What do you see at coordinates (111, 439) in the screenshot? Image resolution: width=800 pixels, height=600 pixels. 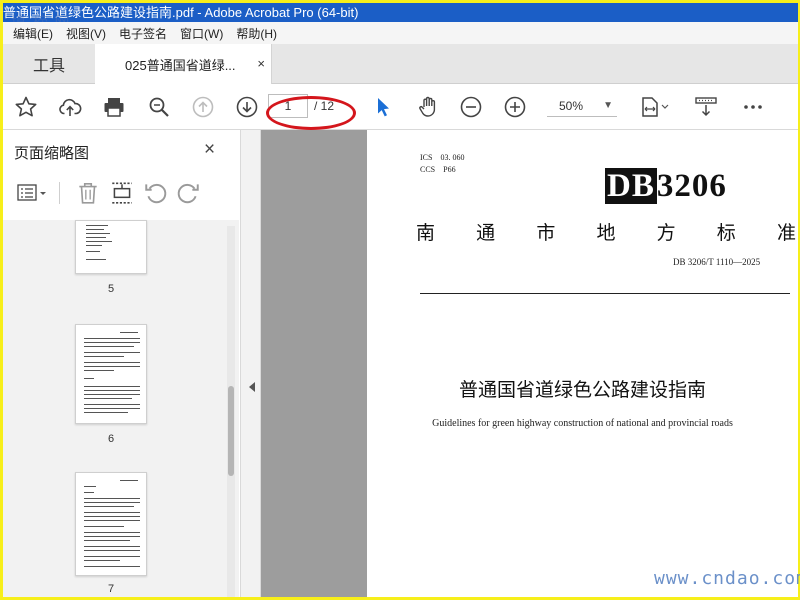 I see `thumbnail-number: 6` at bounding box center [111, 439].